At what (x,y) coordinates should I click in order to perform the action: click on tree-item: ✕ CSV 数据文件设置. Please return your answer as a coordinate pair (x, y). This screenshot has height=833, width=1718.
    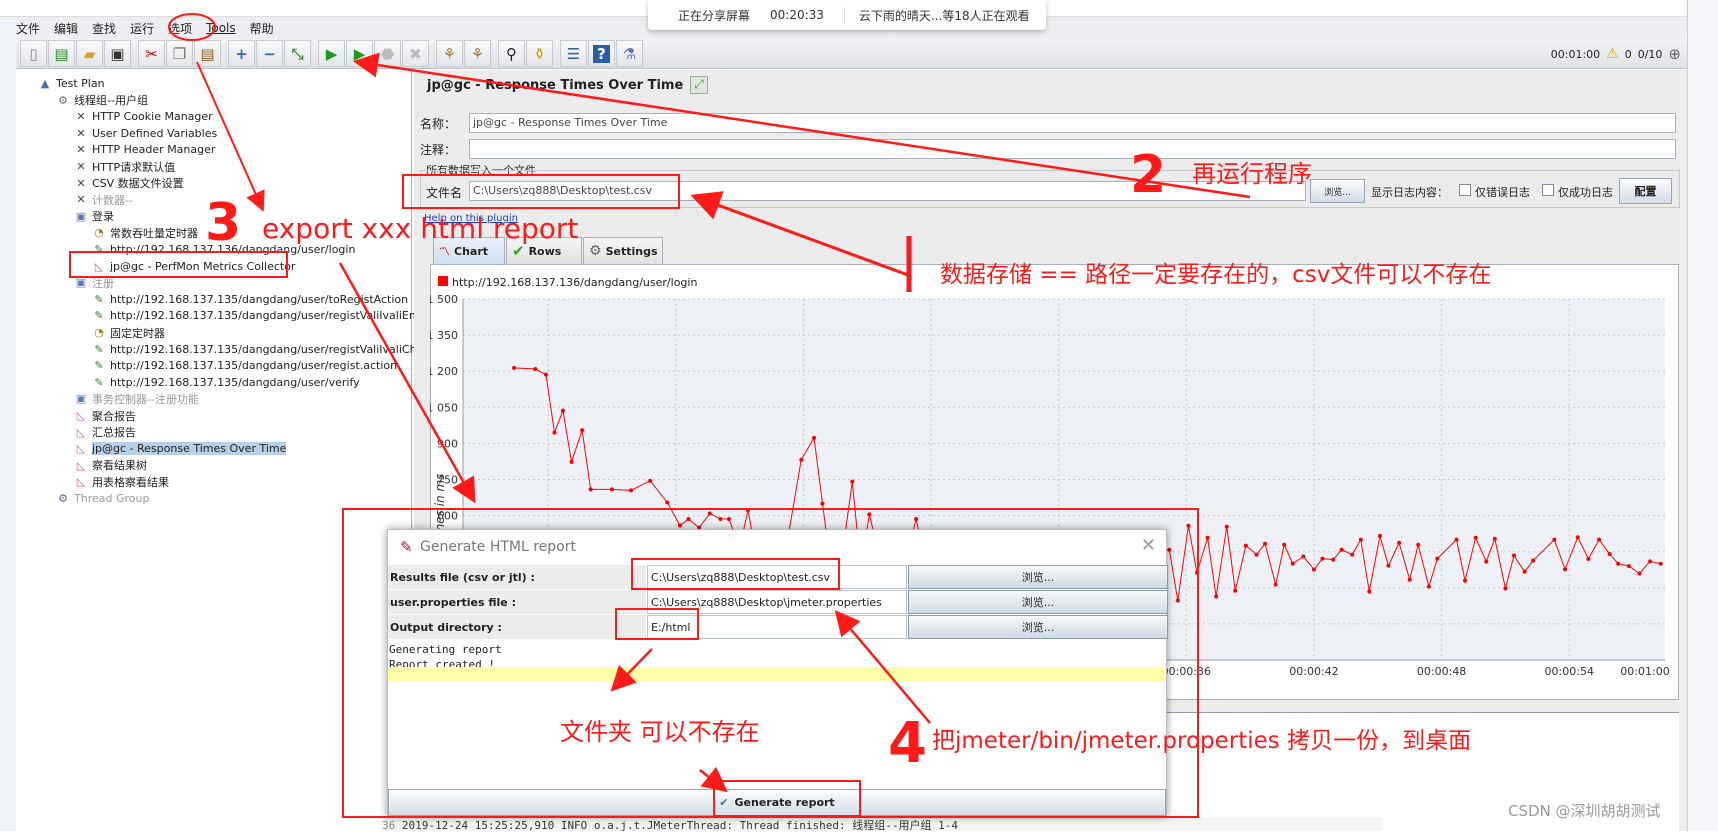
    Looking at the image, I should click on (128, 183).